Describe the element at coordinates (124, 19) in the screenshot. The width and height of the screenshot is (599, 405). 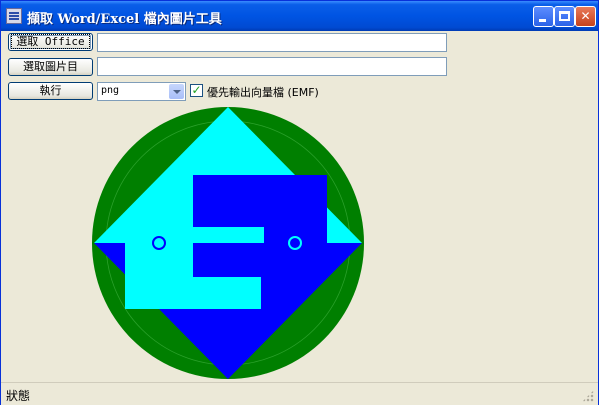
I see `window-title: 擷取 Word/Excel 檔內圖片工具` at that location.